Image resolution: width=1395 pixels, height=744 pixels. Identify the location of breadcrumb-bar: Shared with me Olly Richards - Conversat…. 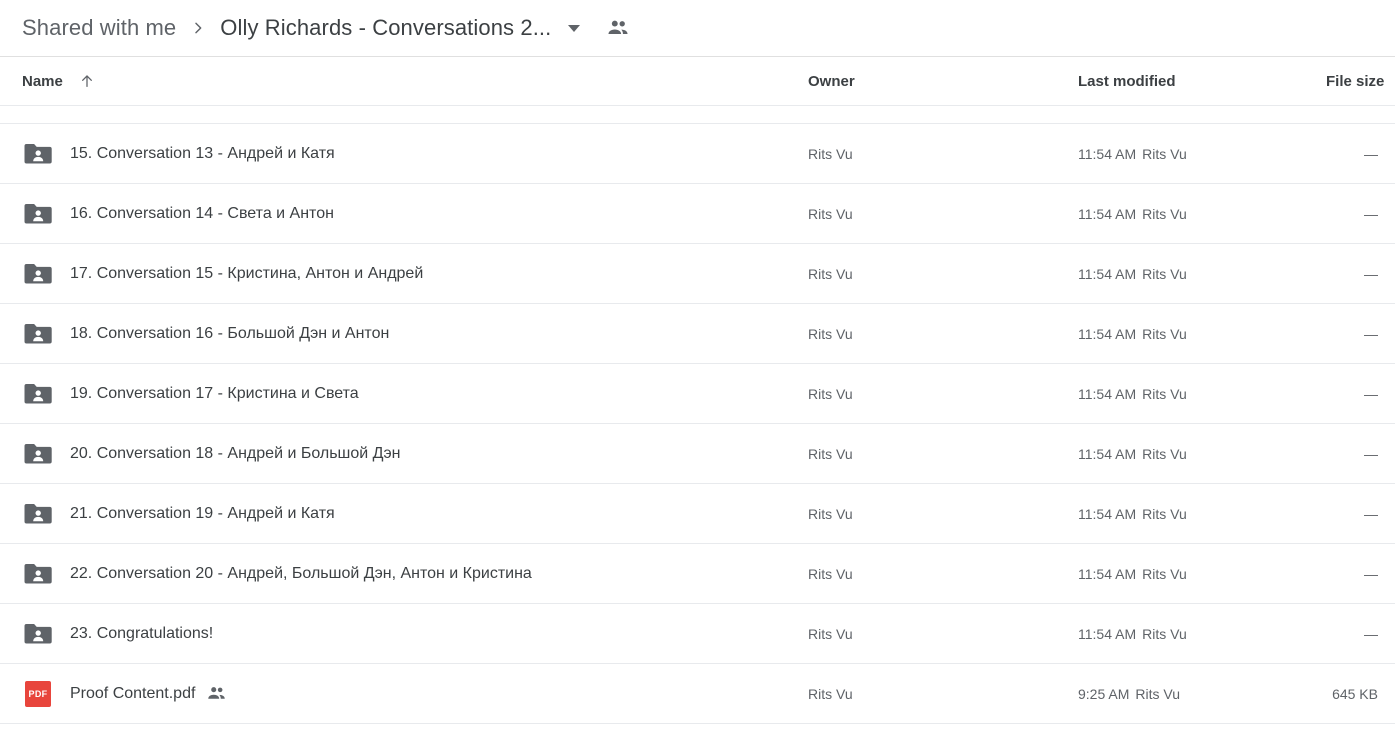
(697, 28).